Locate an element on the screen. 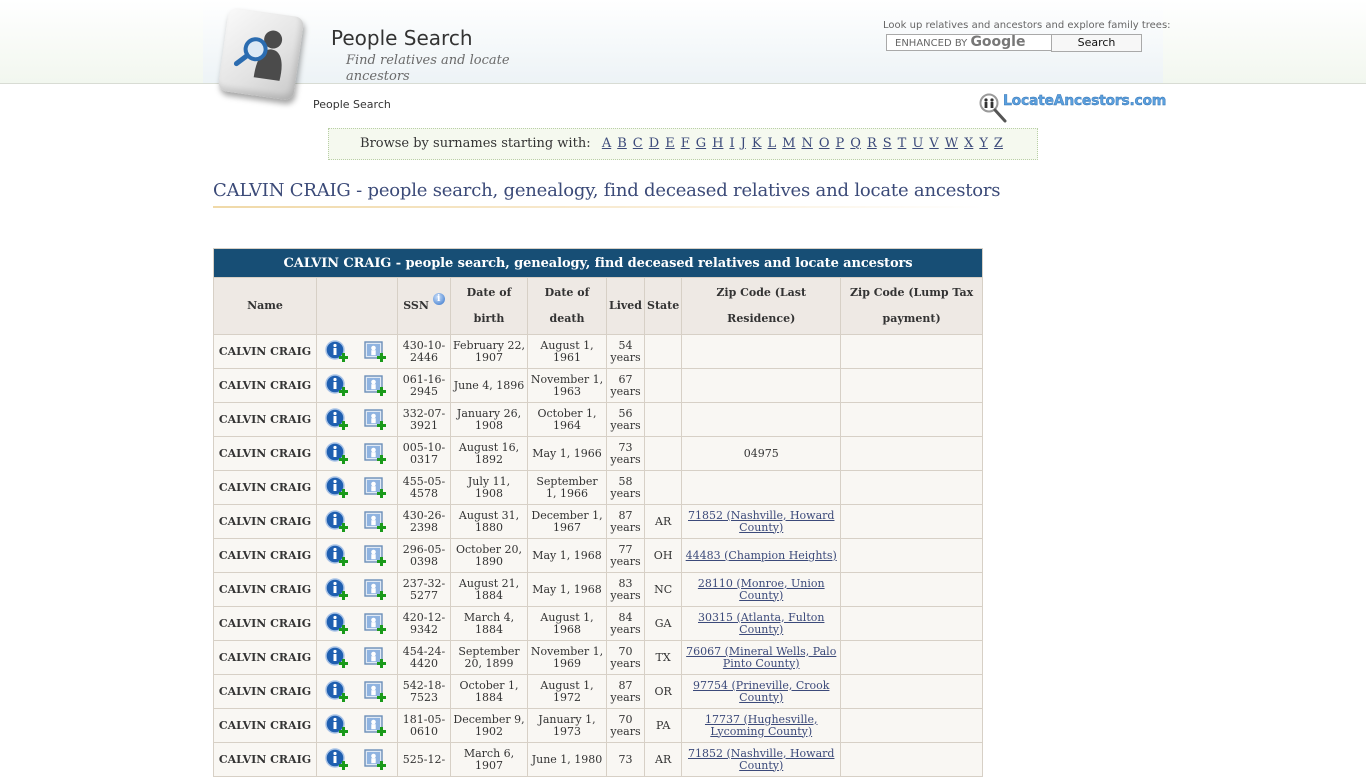  letter-link-l: L is located at coordinates (772, 143).